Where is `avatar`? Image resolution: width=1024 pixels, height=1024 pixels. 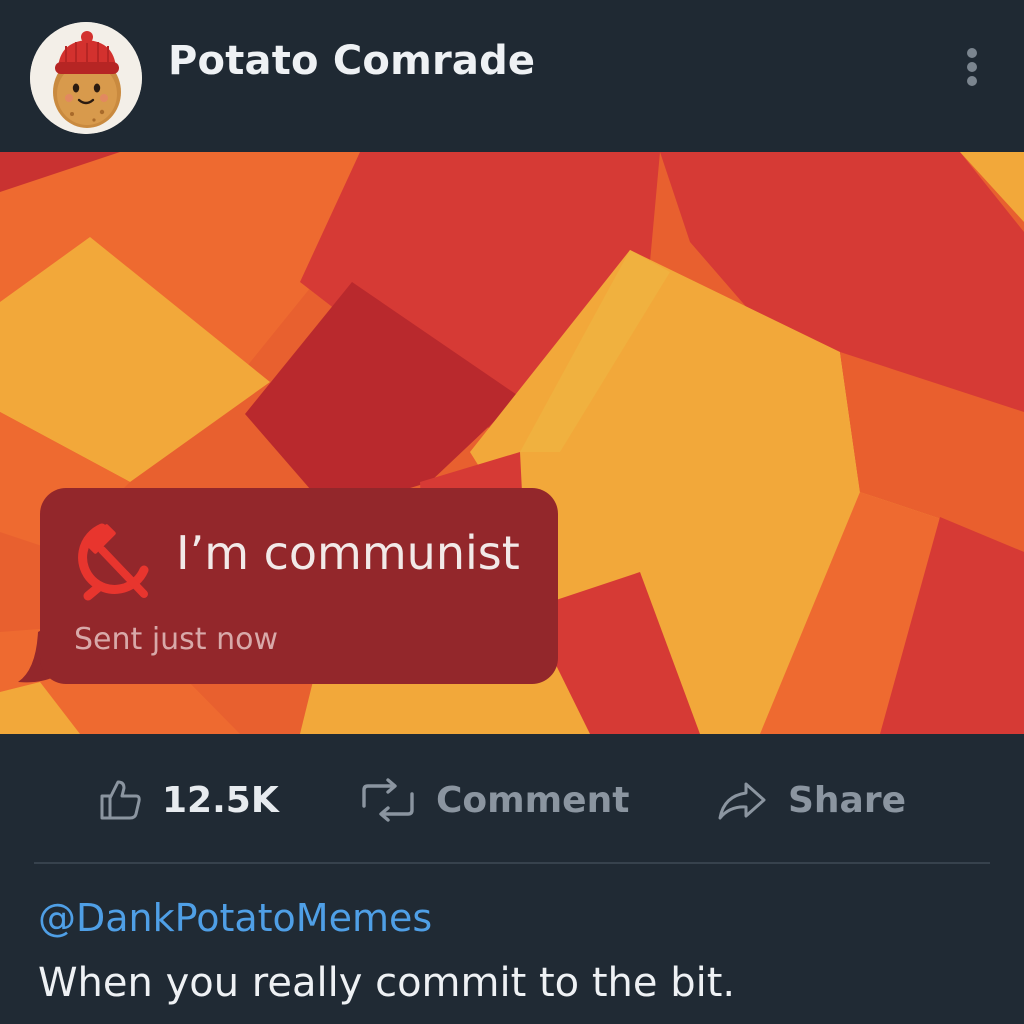 avatar is located at coordinates (86, 78).